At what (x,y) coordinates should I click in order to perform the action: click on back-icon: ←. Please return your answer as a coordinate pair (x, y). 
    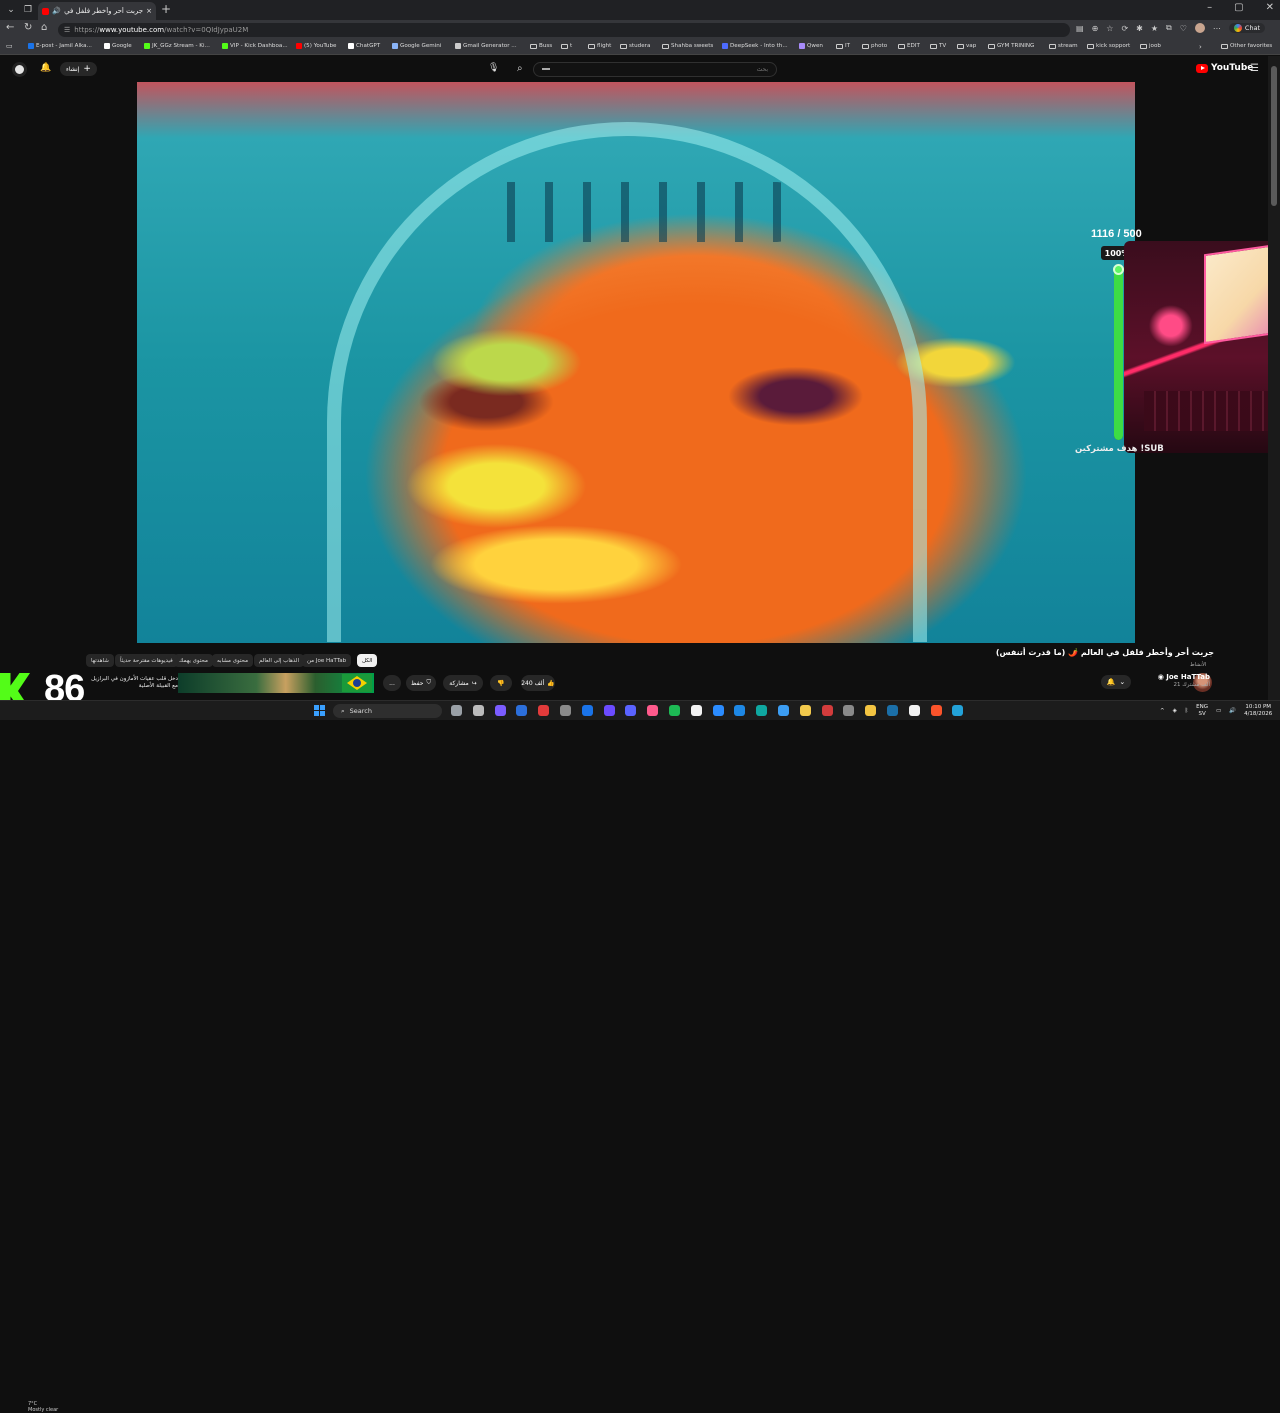
    Looking at the image, I should click on (10, 27).